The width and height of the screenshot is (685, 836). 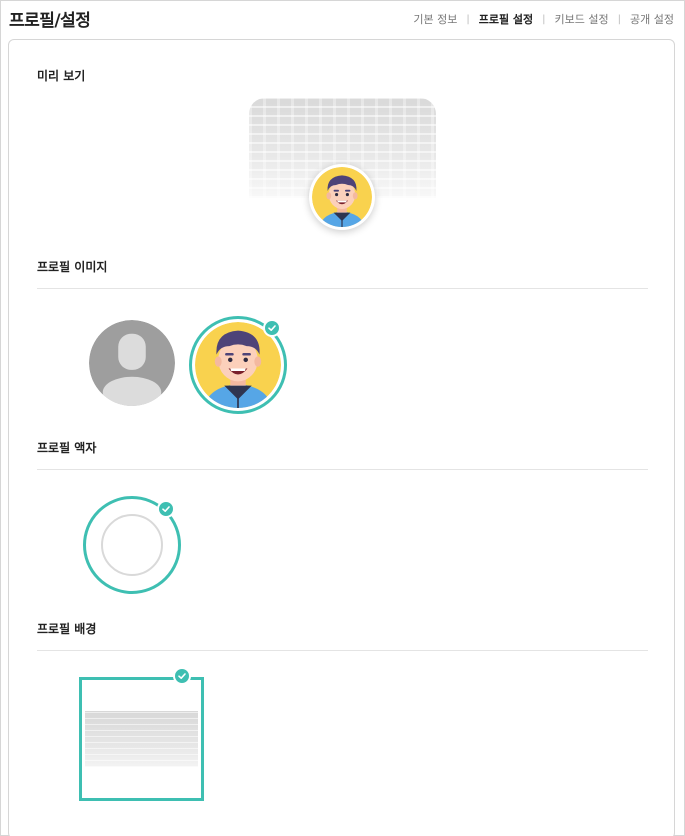 What do you see at coordinates (67, 629) in the screenshot?
I see `profile-background-title: 프로필 배경` at bounding box center [67, 629].